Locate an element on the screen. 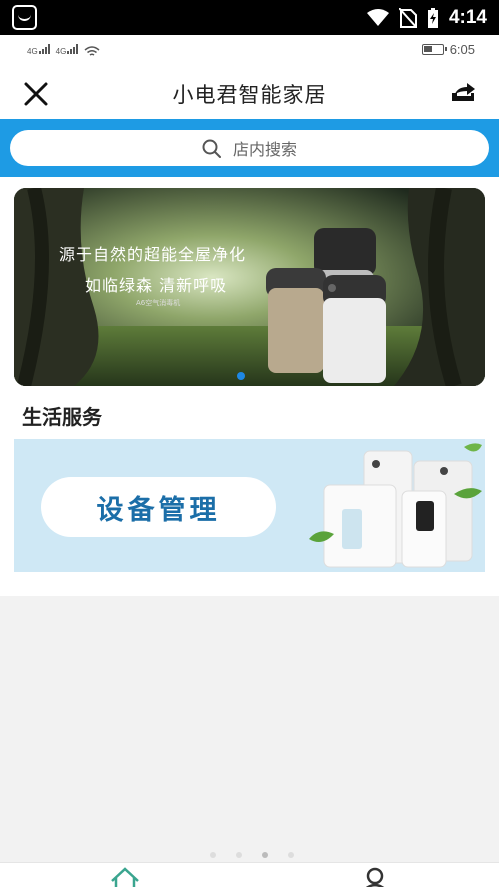 This screenshot has height=887, width=499. page-indicator is located at coordinates (252, 855).